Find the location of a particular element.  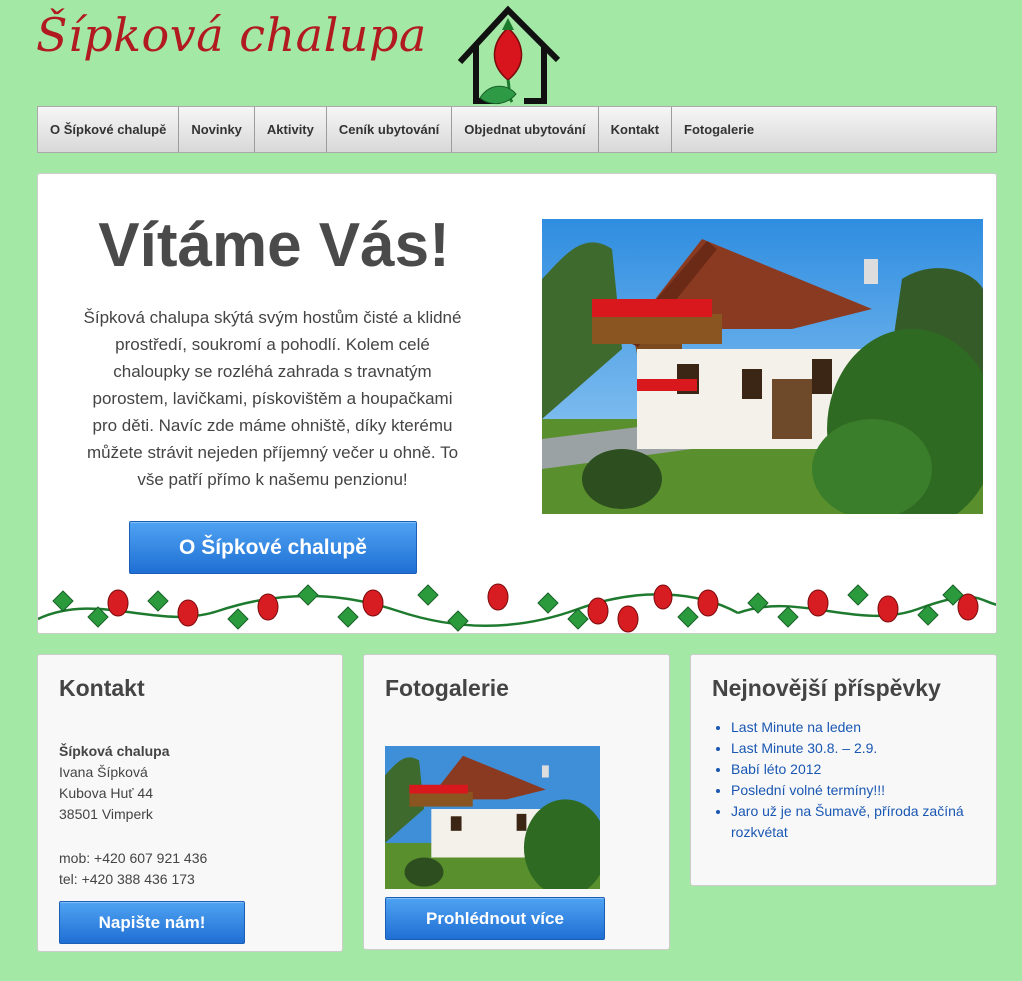

nav-item-aktivity: Aktivity is located at coordinates (291, 129).